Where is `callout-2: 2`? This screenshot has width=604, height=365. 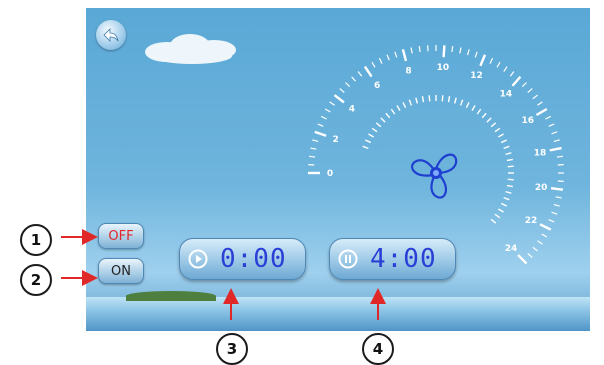 callout-2: 2 is located at coordinates (36, 280).